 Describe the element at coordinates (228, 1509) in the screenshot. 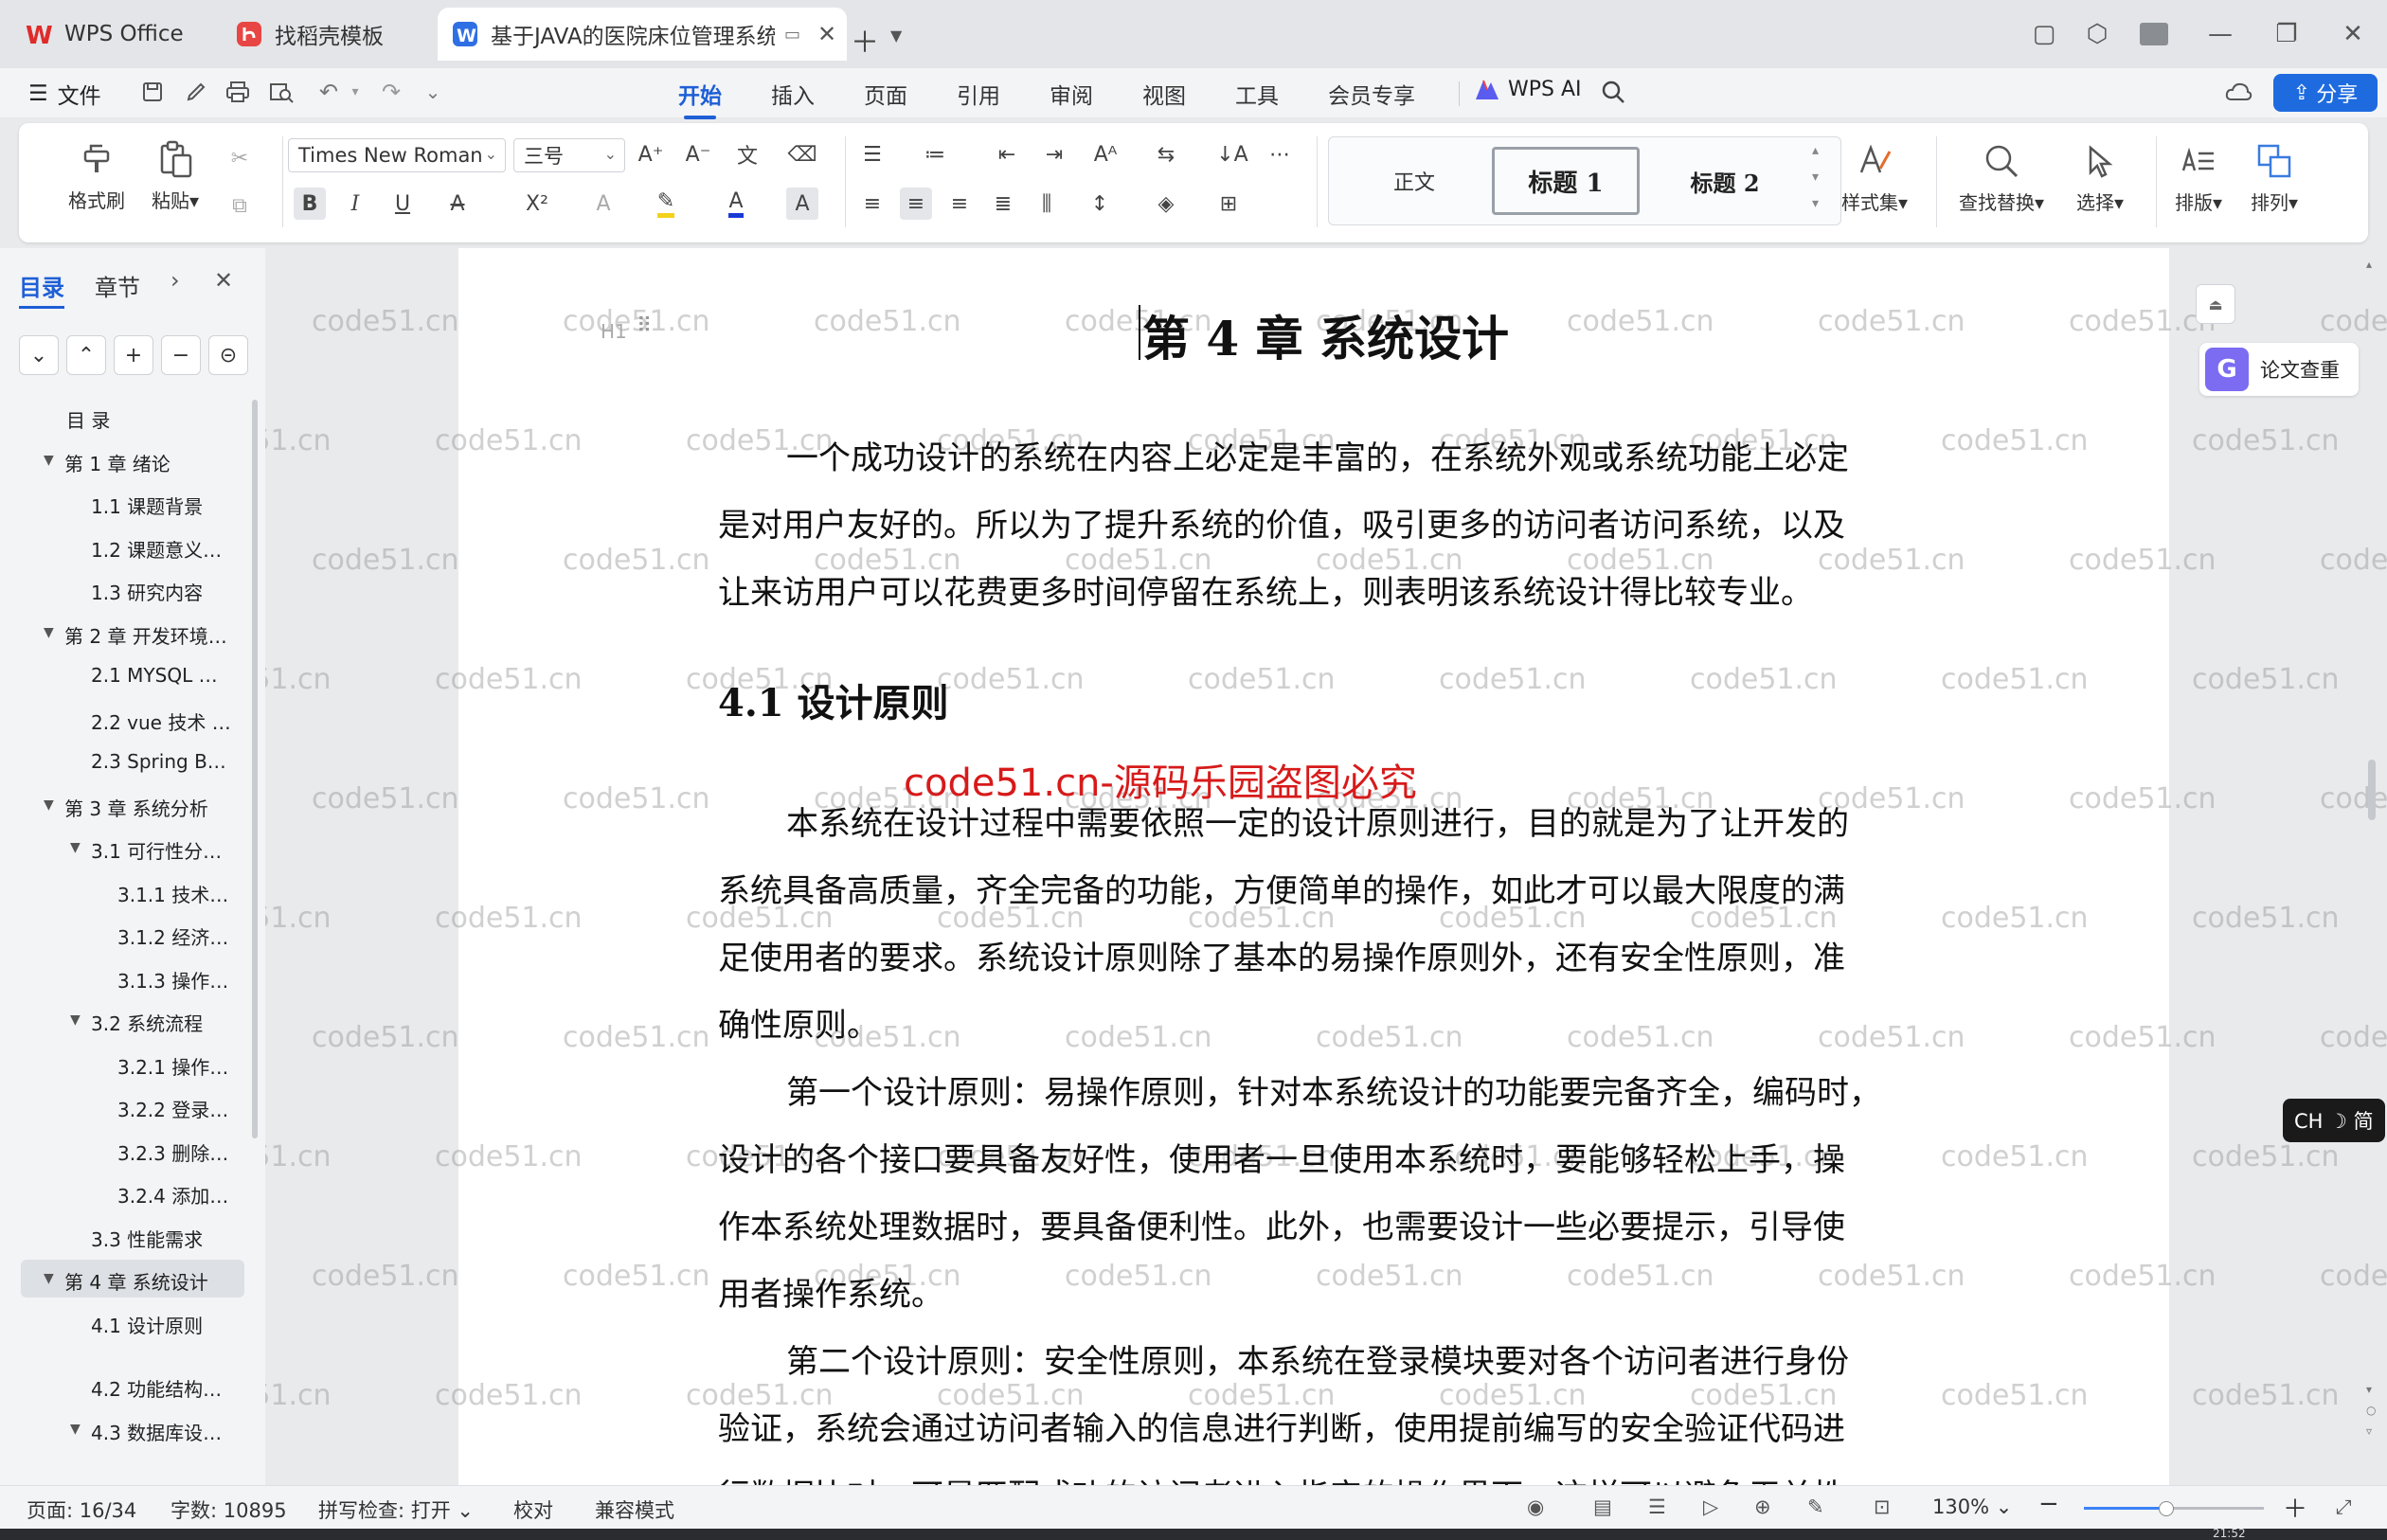

I see `word-count: 字数: 10895` at that location.